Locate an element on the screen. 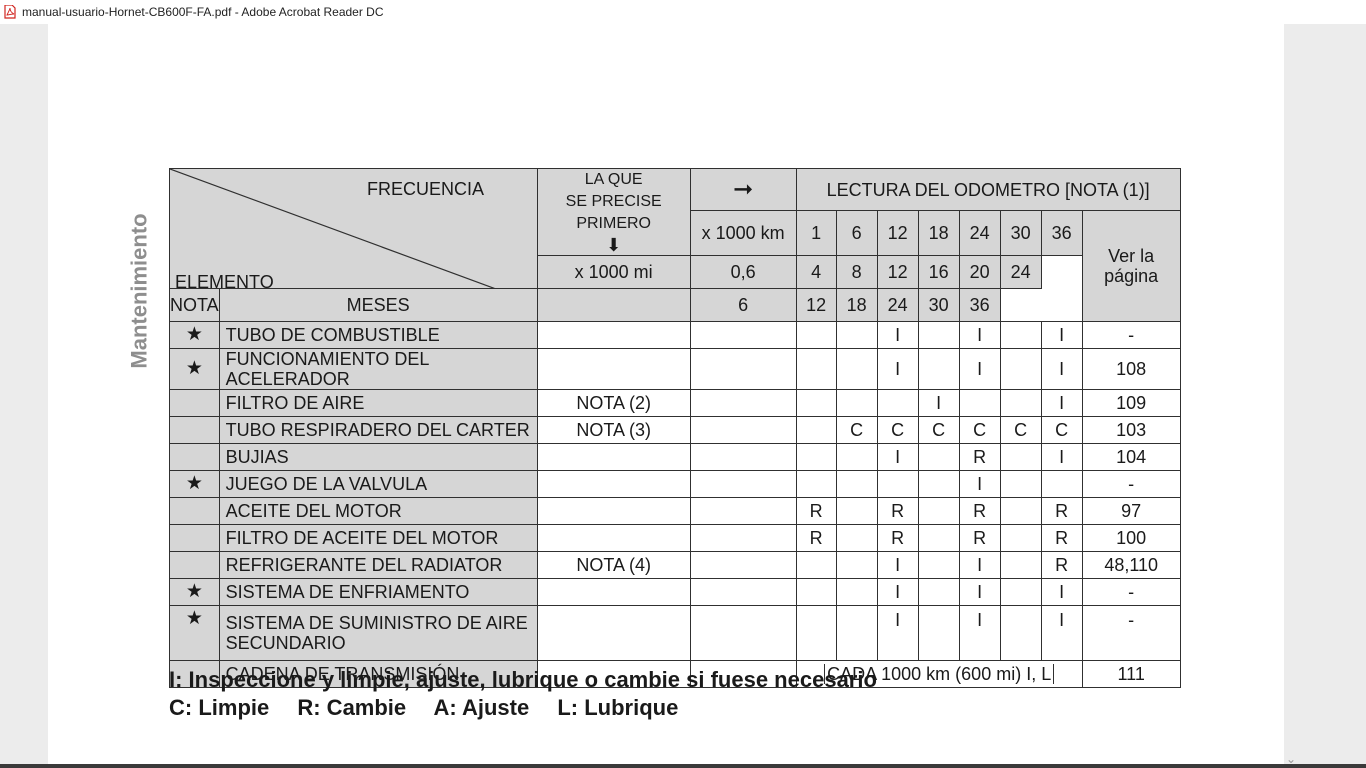 This screenshot has width=1366, height=768. km-value: 18 is located at coordinates (938, 233).